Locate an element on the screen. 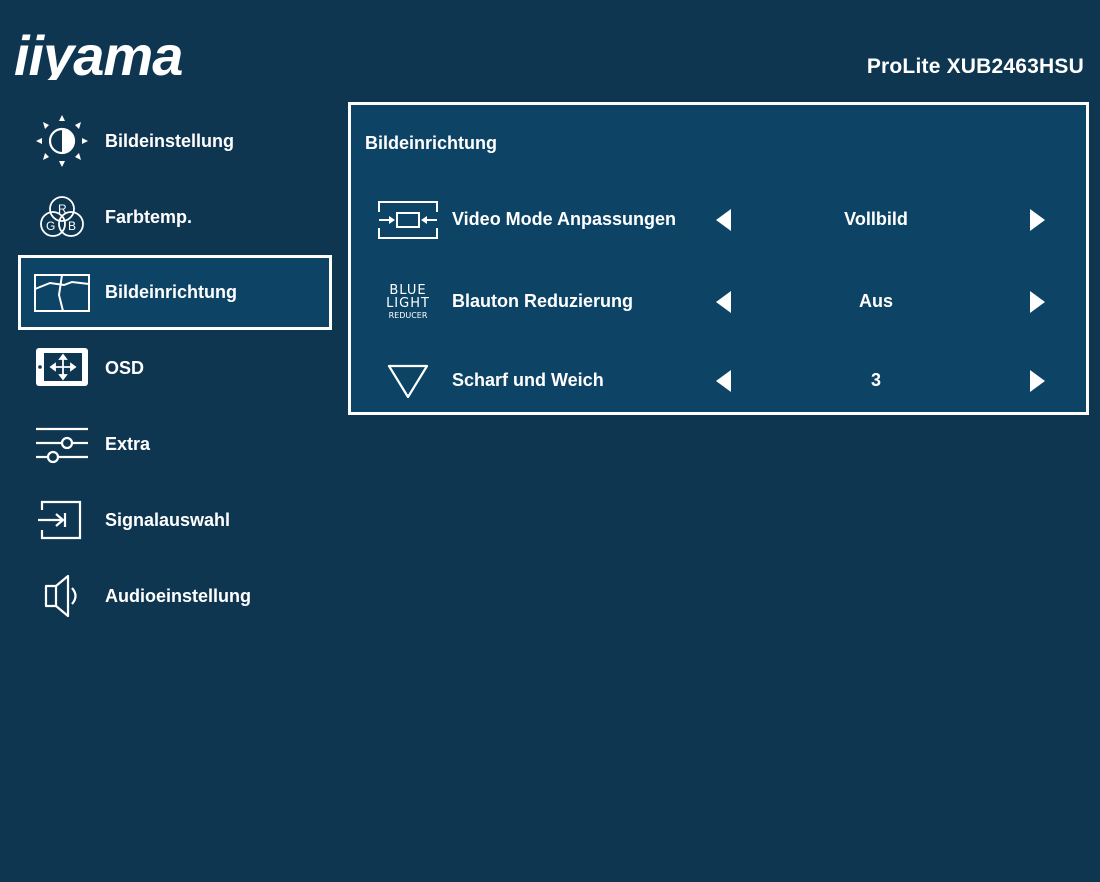  setting-row-sharpness: Scharf und Weich 3 is located at coordinates (718, 381).